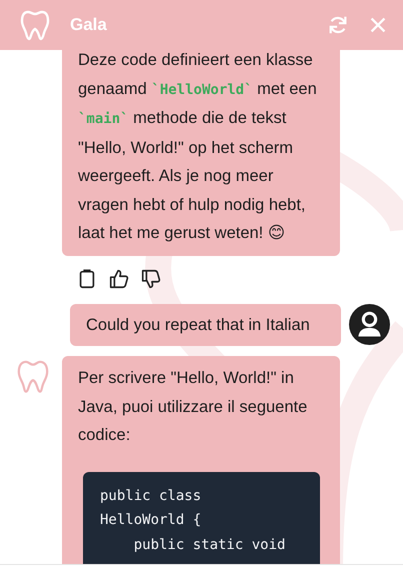 The height and width of the screenshot is (572, 403). Describe the element at coordinates (201, 518) in the screenshot. I see `code-block: public class HelloWorld { public static void` at that location.